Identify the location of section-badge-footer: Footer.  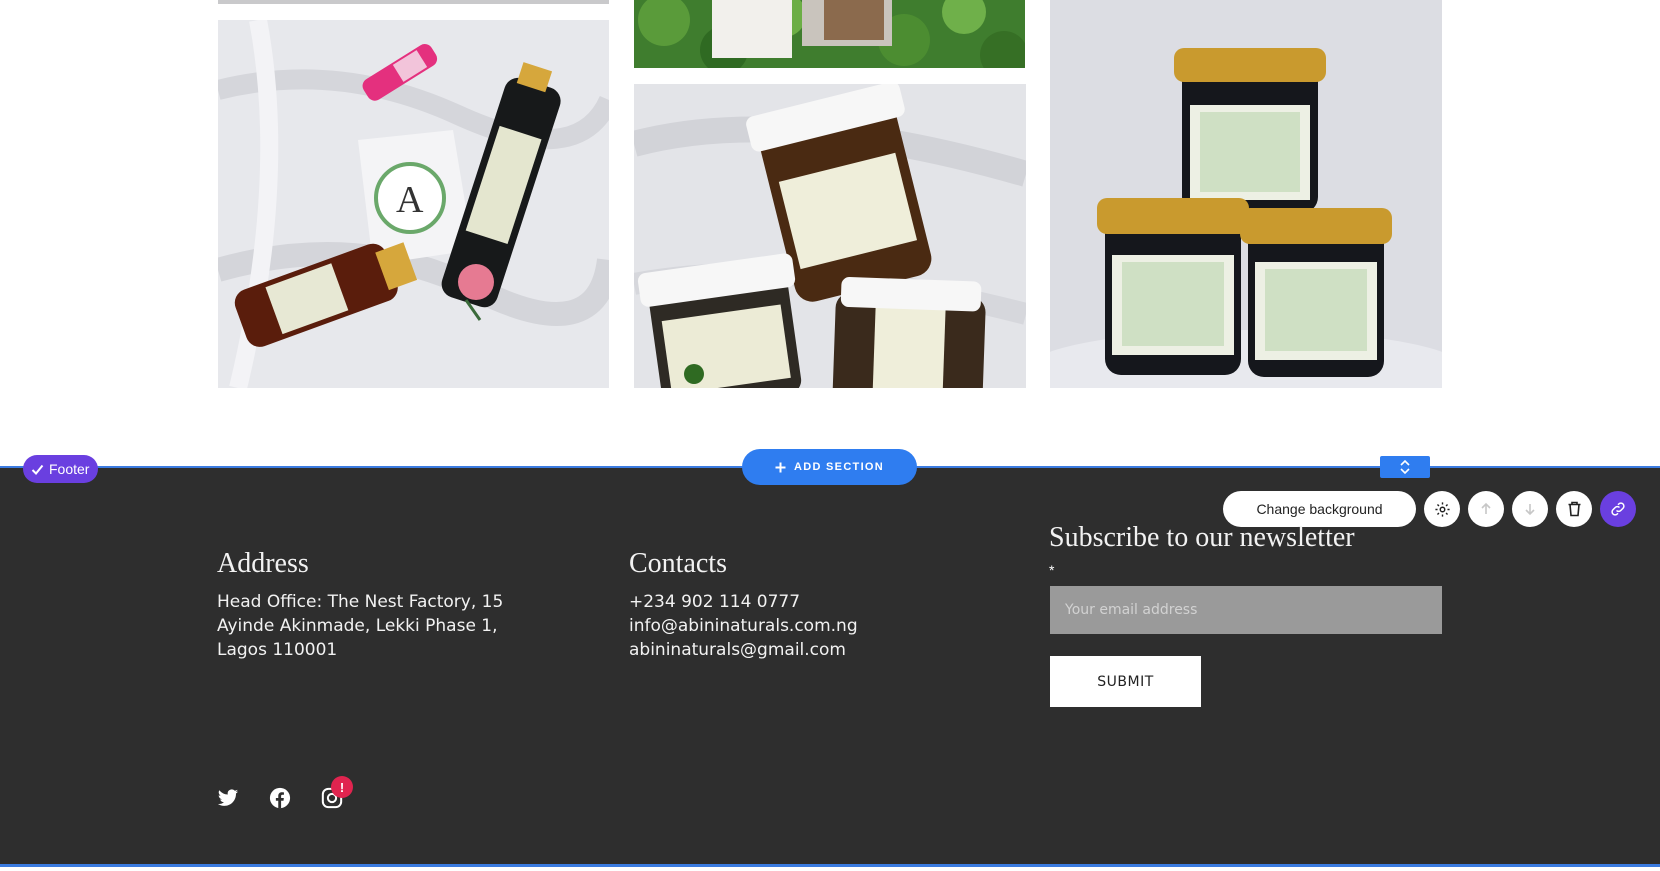
(61, 469).